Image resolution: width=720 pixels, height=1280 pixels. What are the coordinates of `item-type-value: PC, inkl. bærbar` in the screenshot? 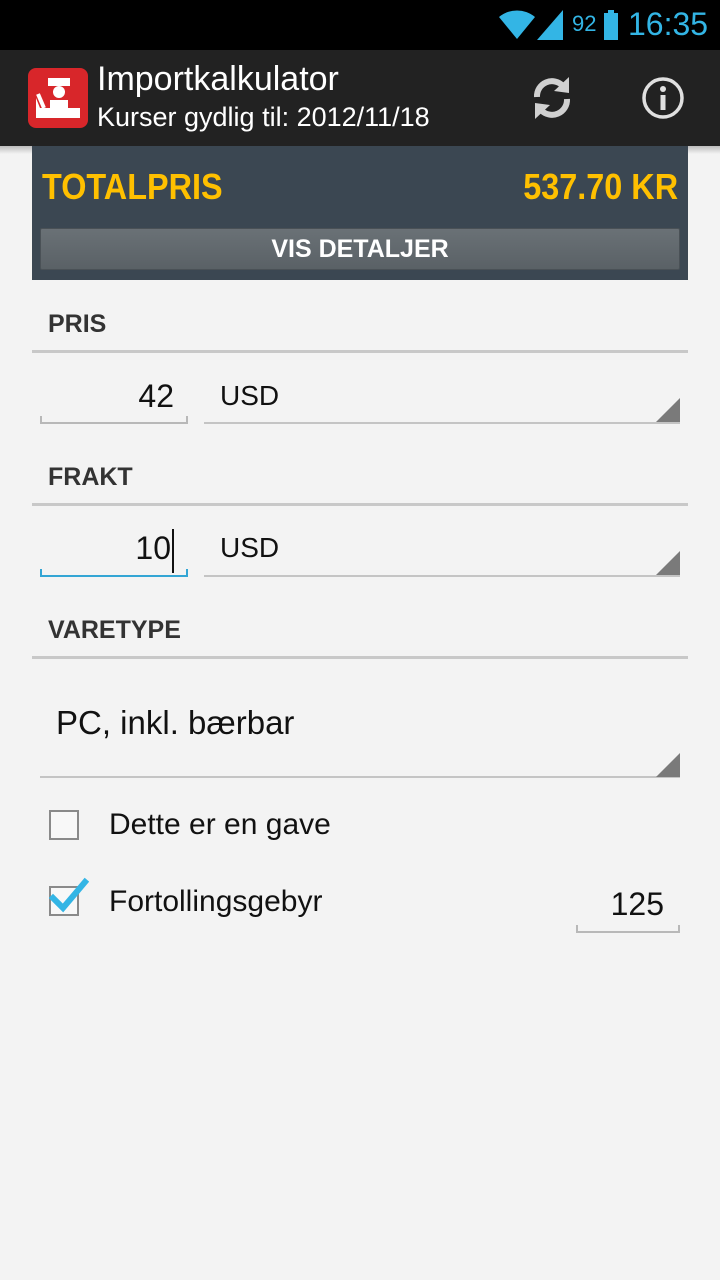 It's located at (175, 722).